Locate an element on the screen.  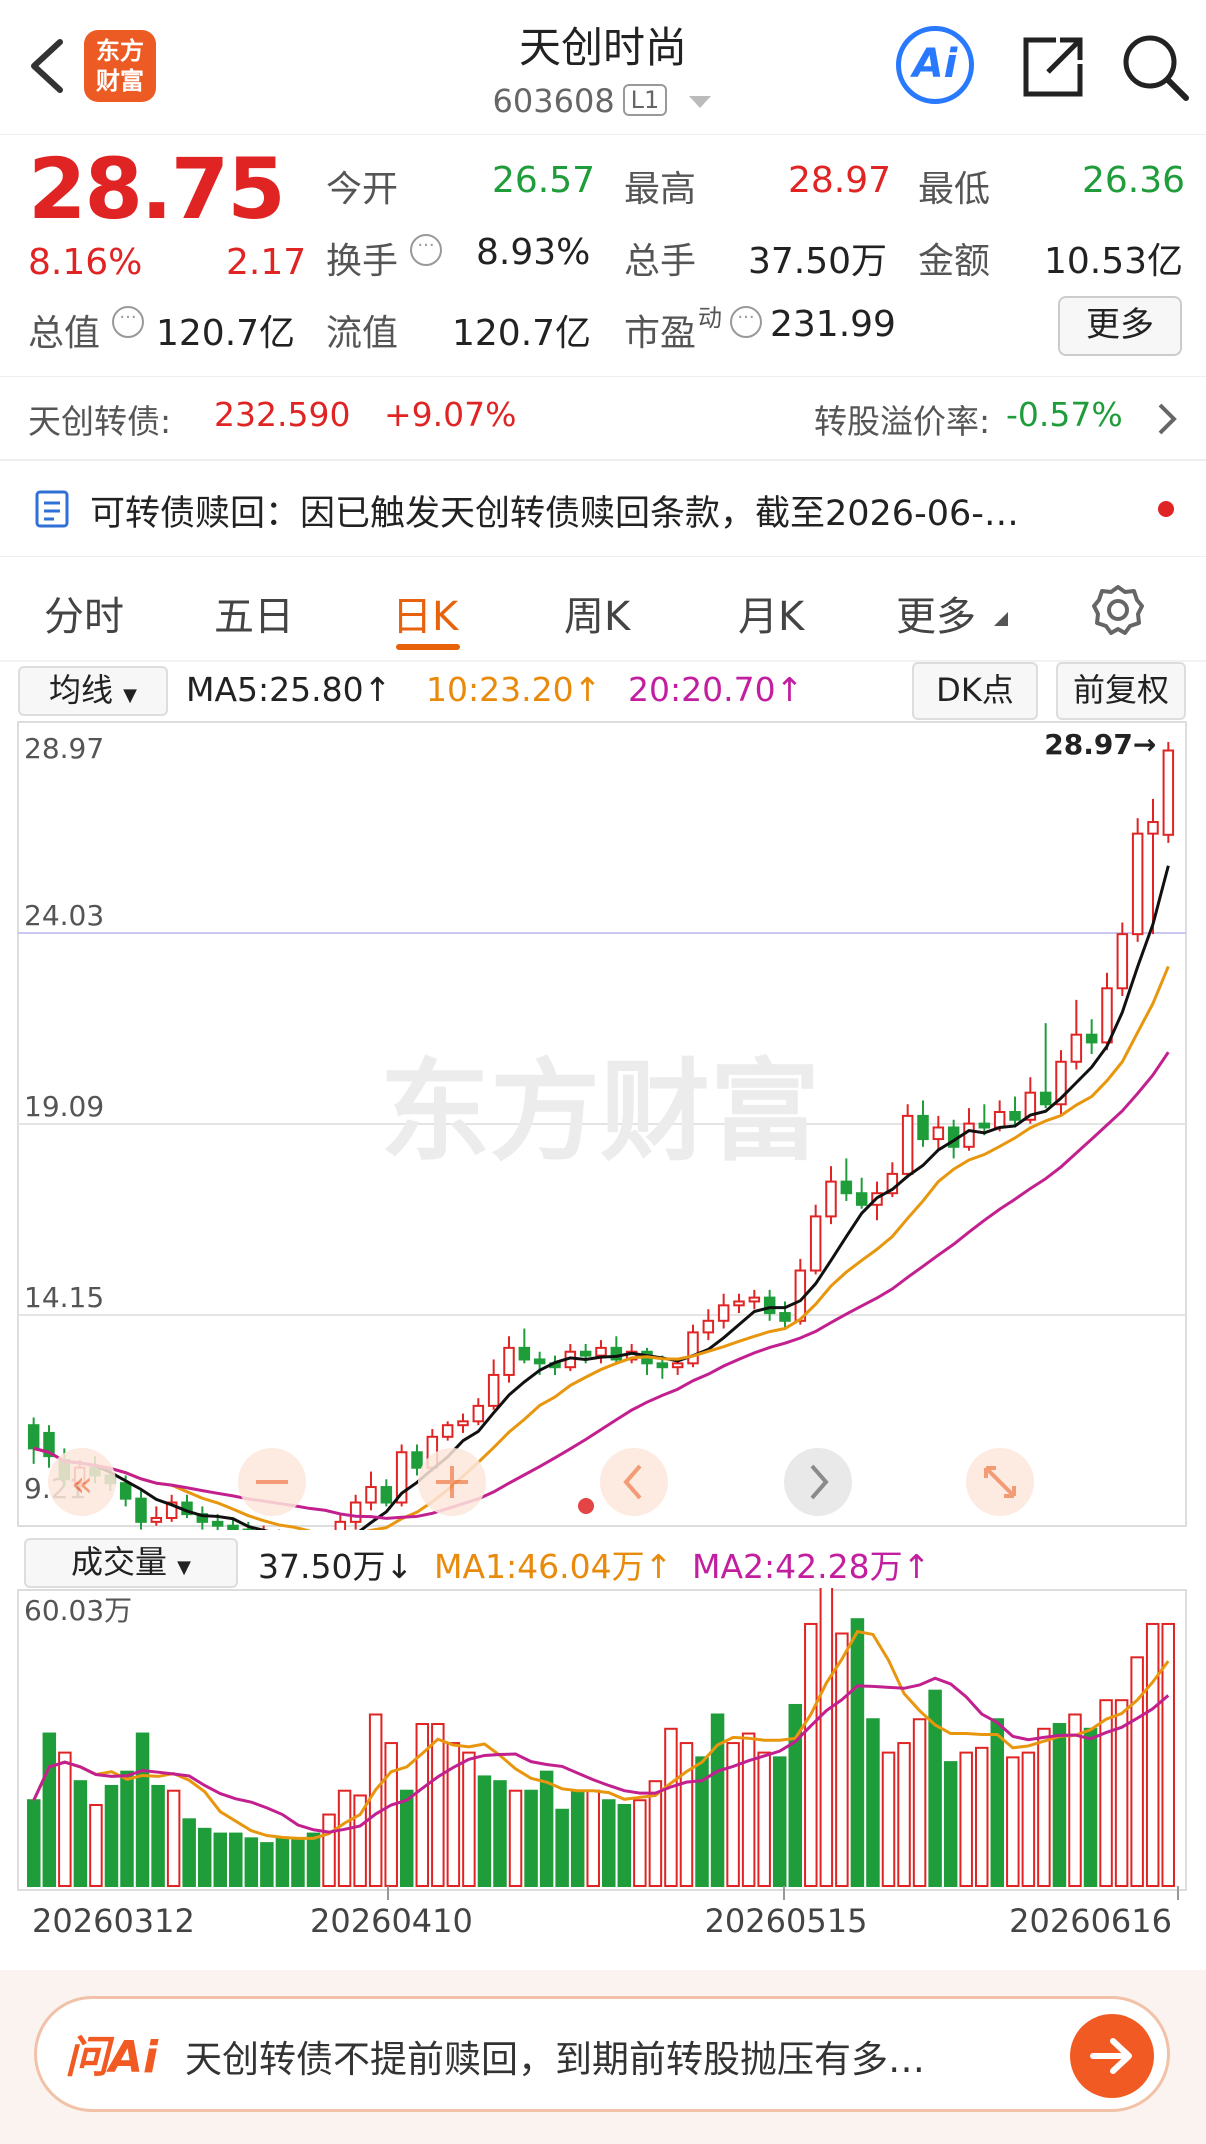
premium-label: 转股溢价率: is located at coordinates (902, 421).